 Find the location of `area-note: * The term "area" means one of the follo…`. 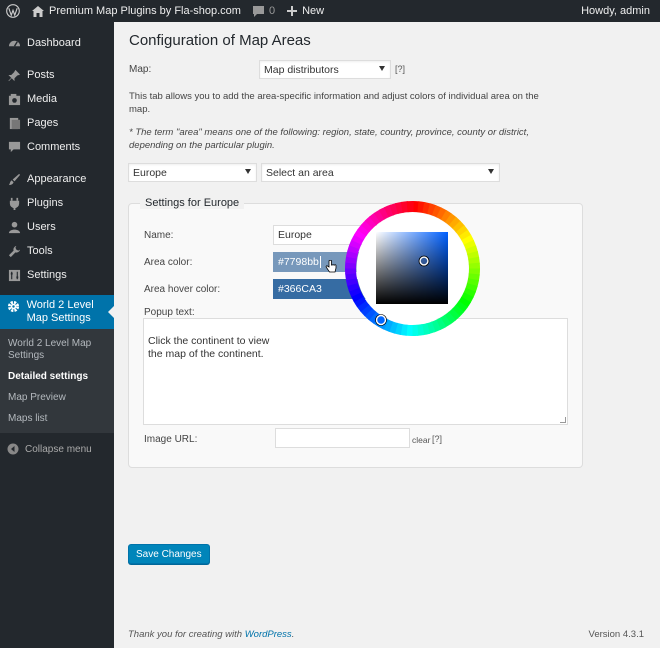

area-note: * The term "area" means one of the follo… is located at coordinates (329, 139).